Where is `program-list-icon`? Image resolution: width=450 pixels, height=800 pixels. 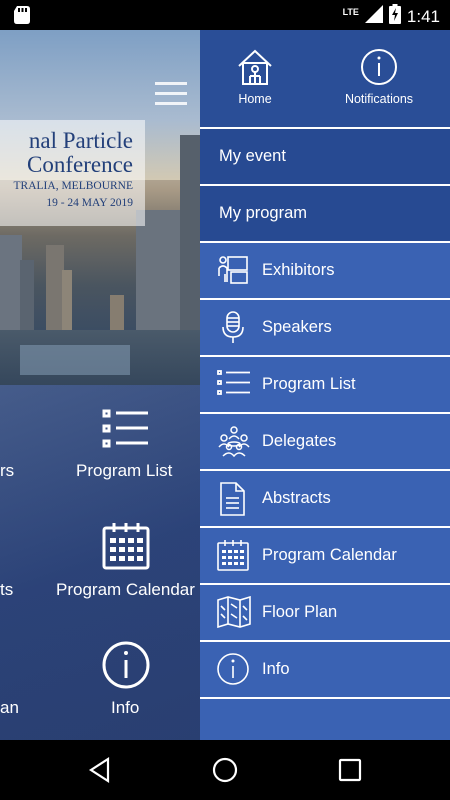
program-list-icon is located at coordinates (126, 431).